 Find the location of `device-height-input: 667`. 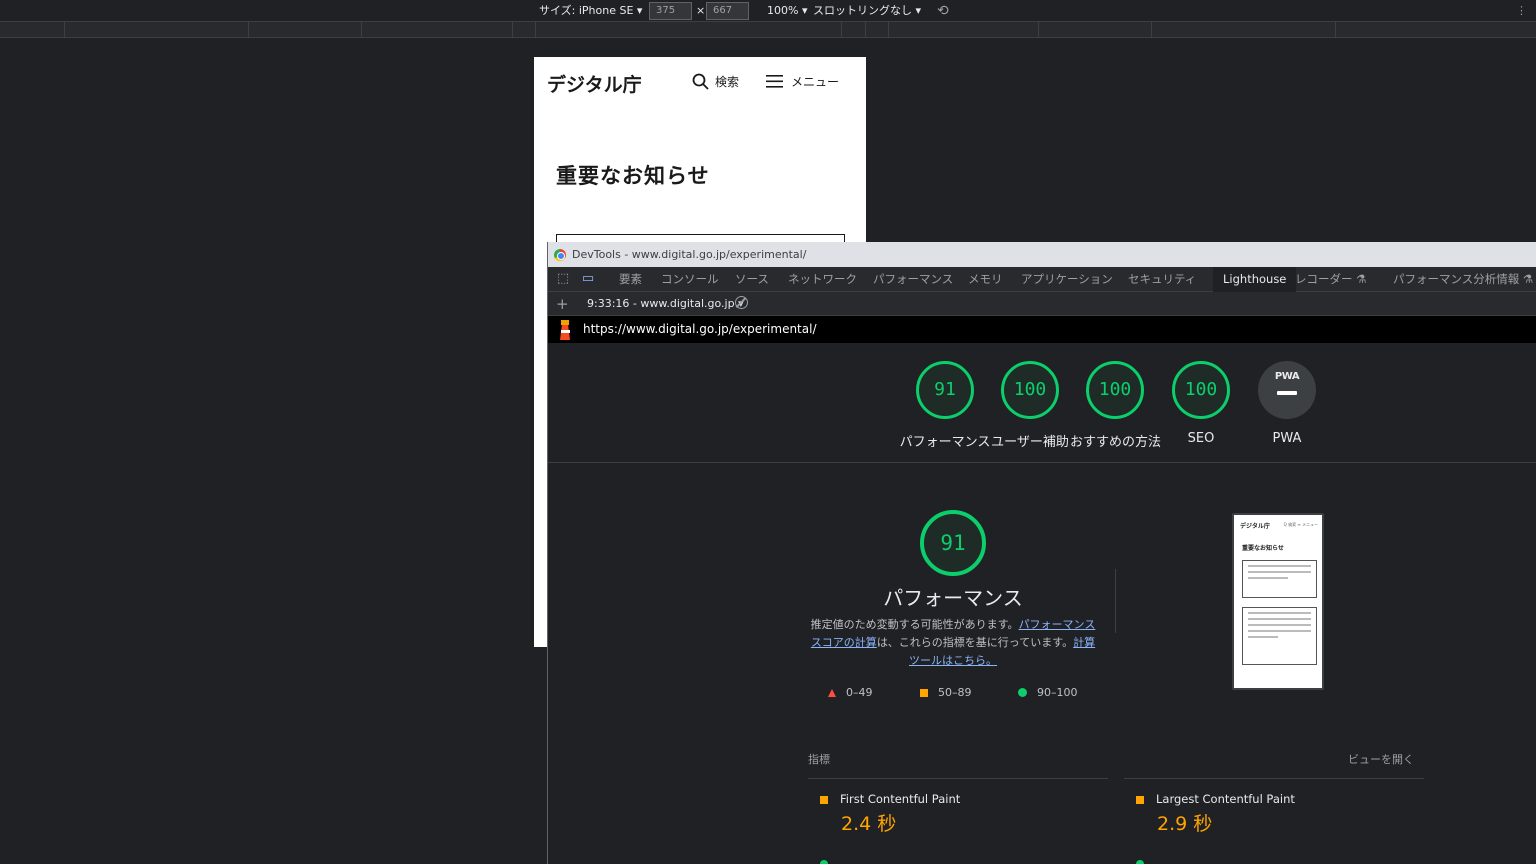

device-height-input: 667 is located at coordinates (727, 11).